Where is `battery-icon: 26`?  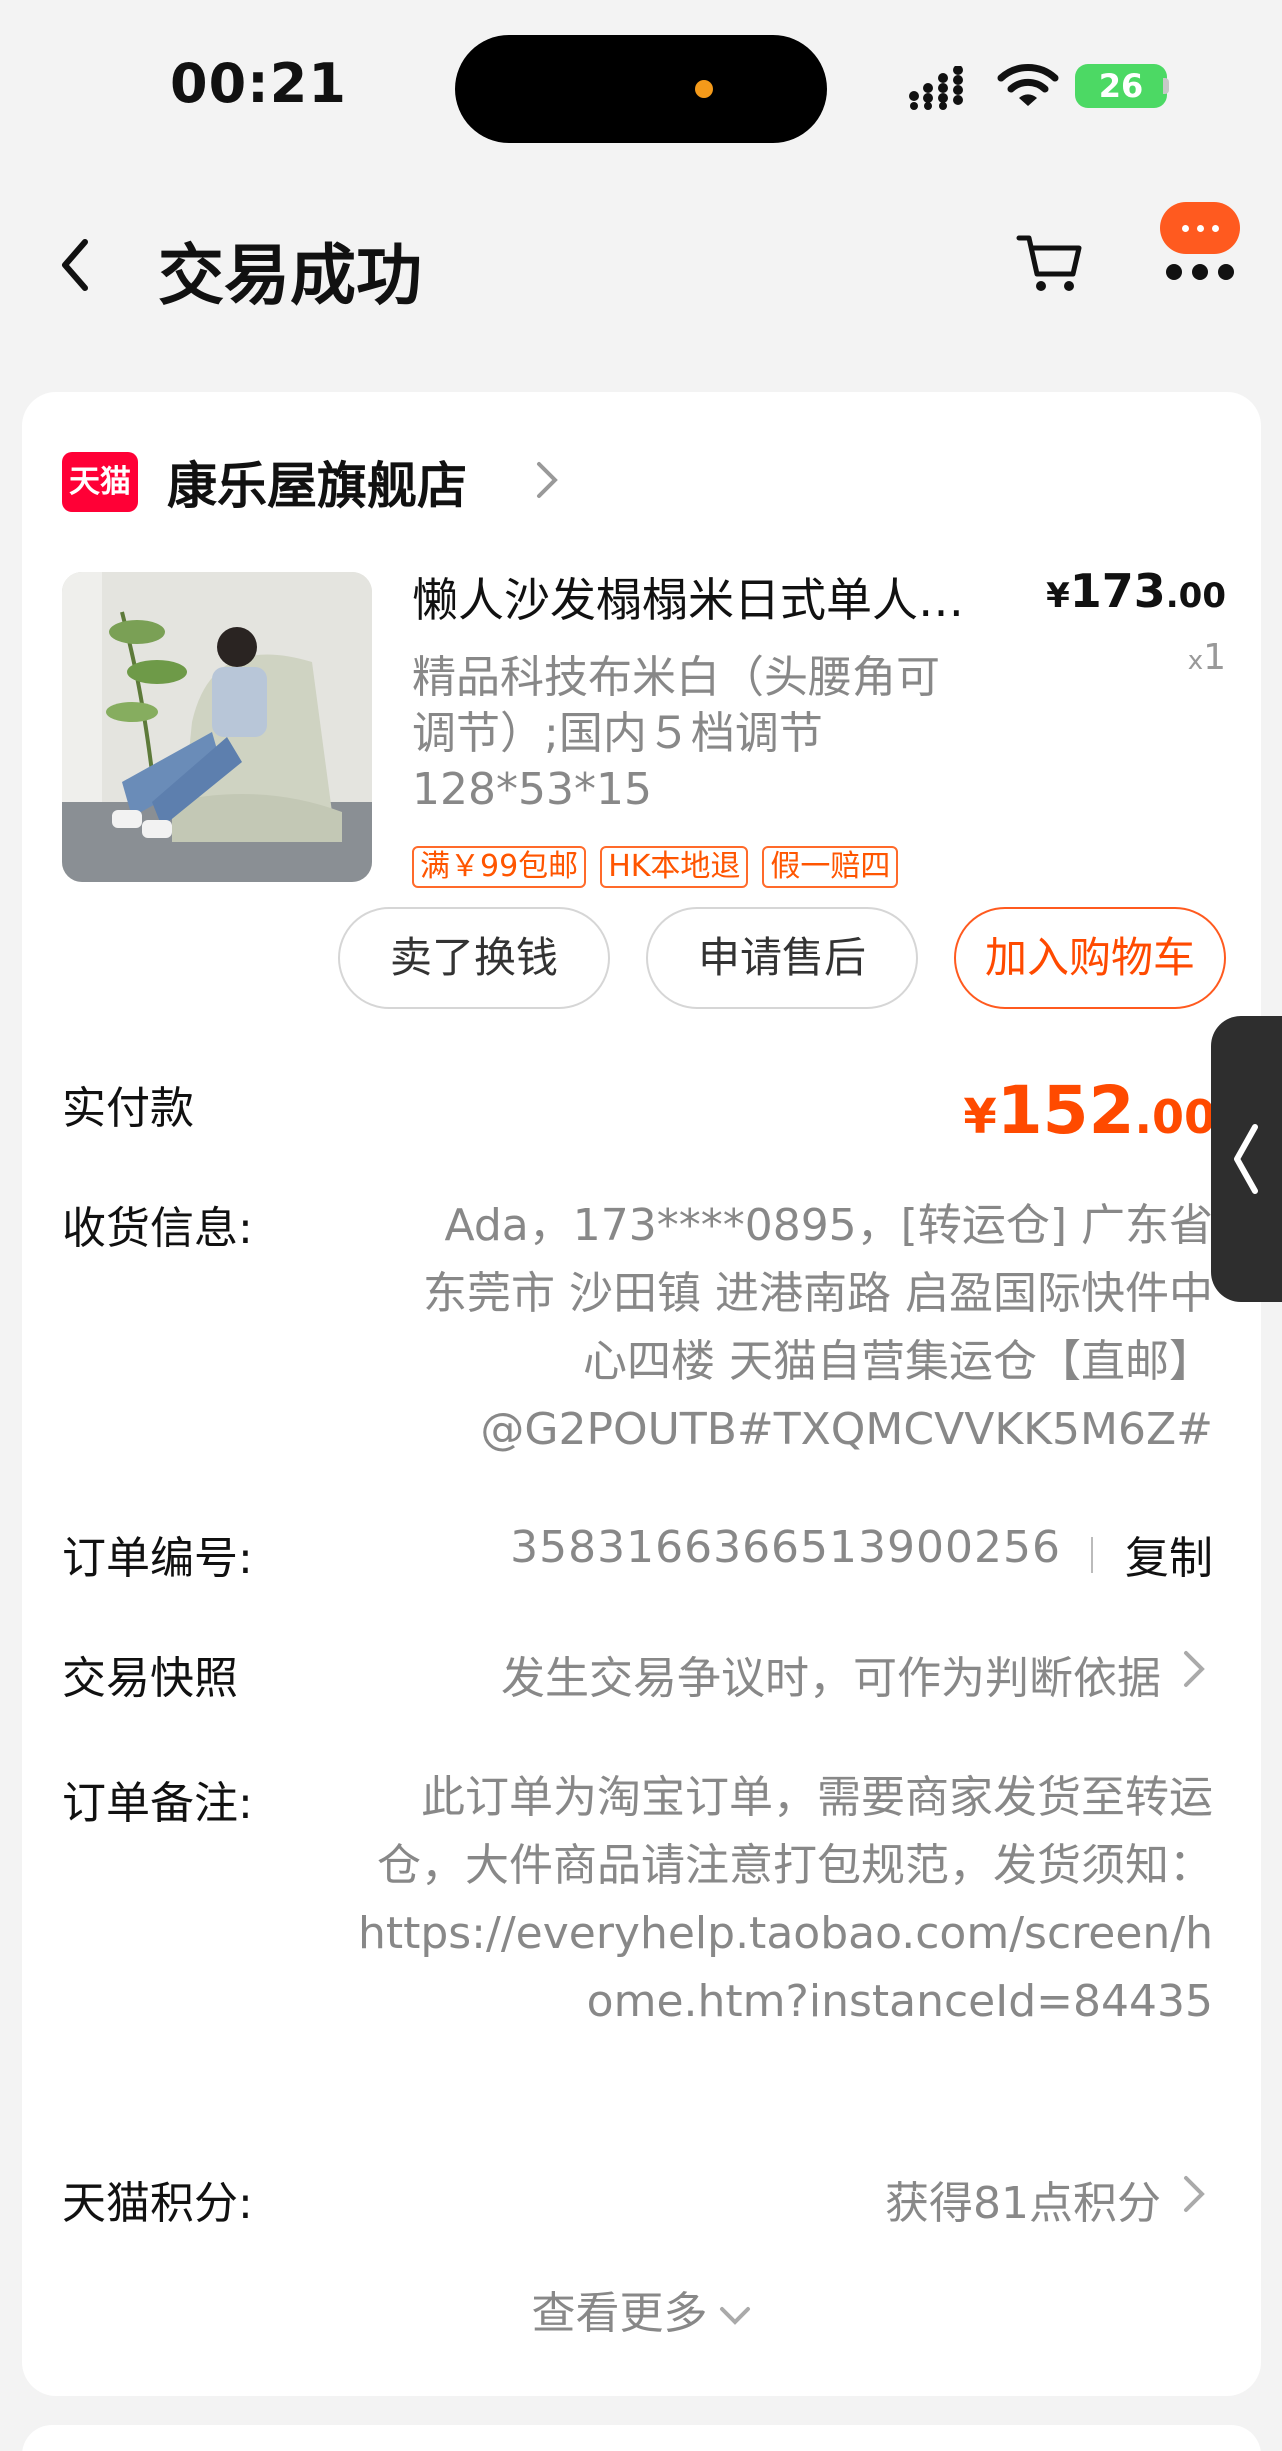 battery-icon: 26 is located at coordinates (1121, 86).